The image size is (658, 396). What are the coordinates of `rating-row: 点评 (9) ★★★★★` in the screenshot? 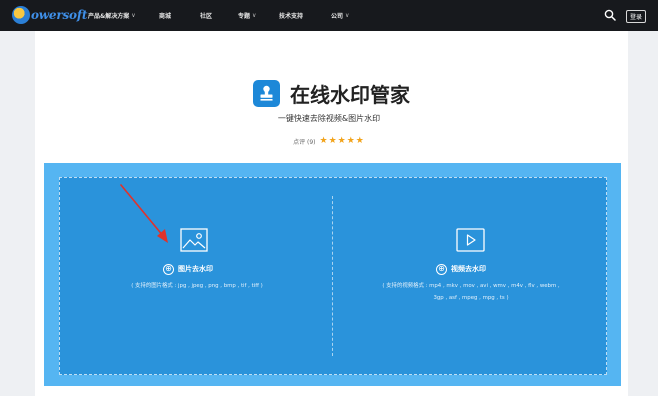 It's located at (329, 141).